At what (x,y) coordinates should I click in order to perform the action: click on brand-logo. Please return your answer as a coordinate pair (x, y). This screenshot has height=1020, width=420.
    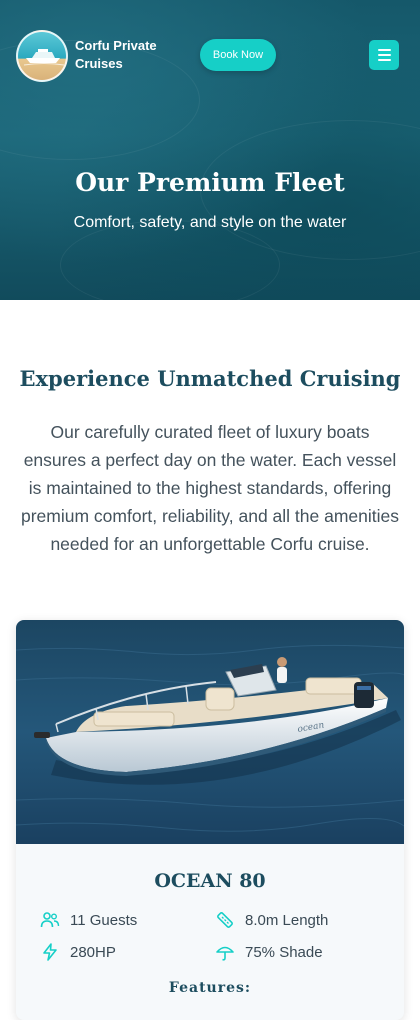
    Looking at the image, I should click on (42, 56).